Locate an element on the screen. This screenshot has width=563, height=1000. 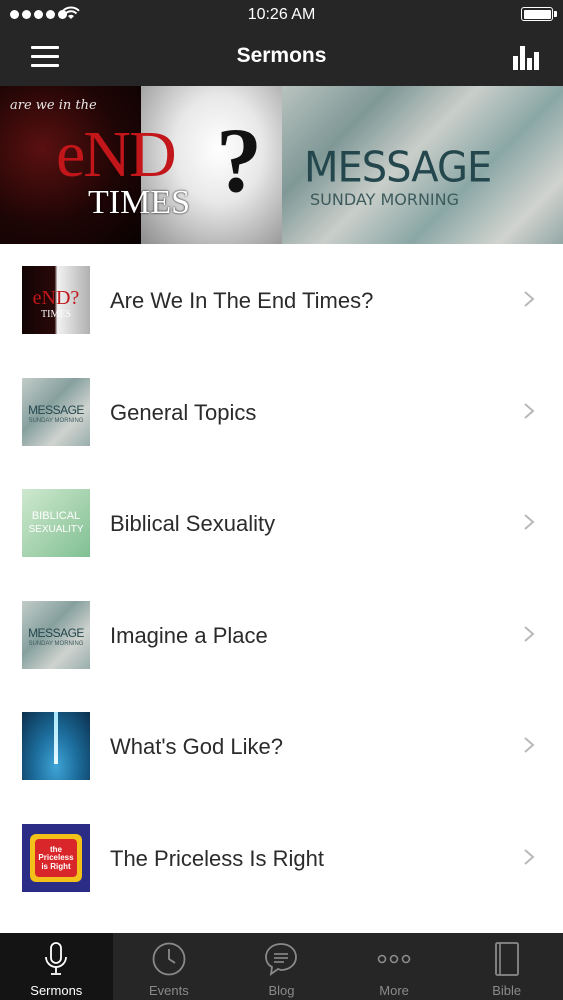
tab-label: Sermons is located at coordinates (56, 990).